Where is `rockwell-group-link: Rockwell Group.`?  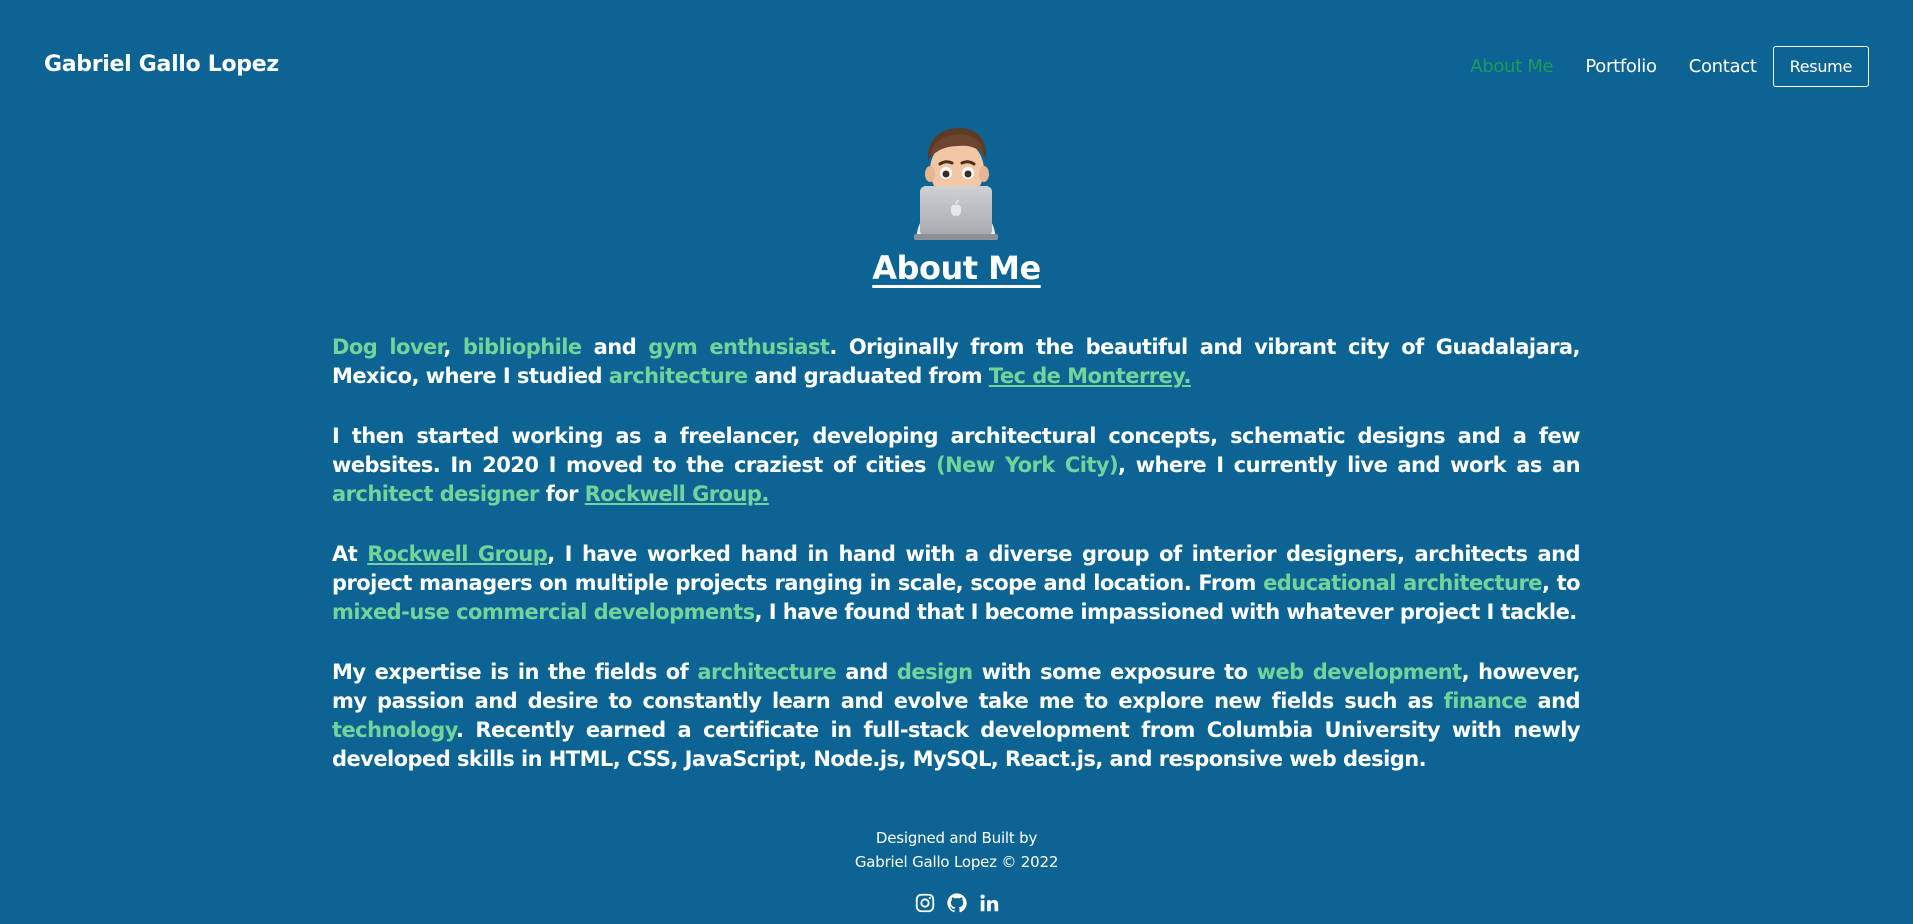 rockwell-group-link: Rockwell Group. is located at coordinates (677, 494).